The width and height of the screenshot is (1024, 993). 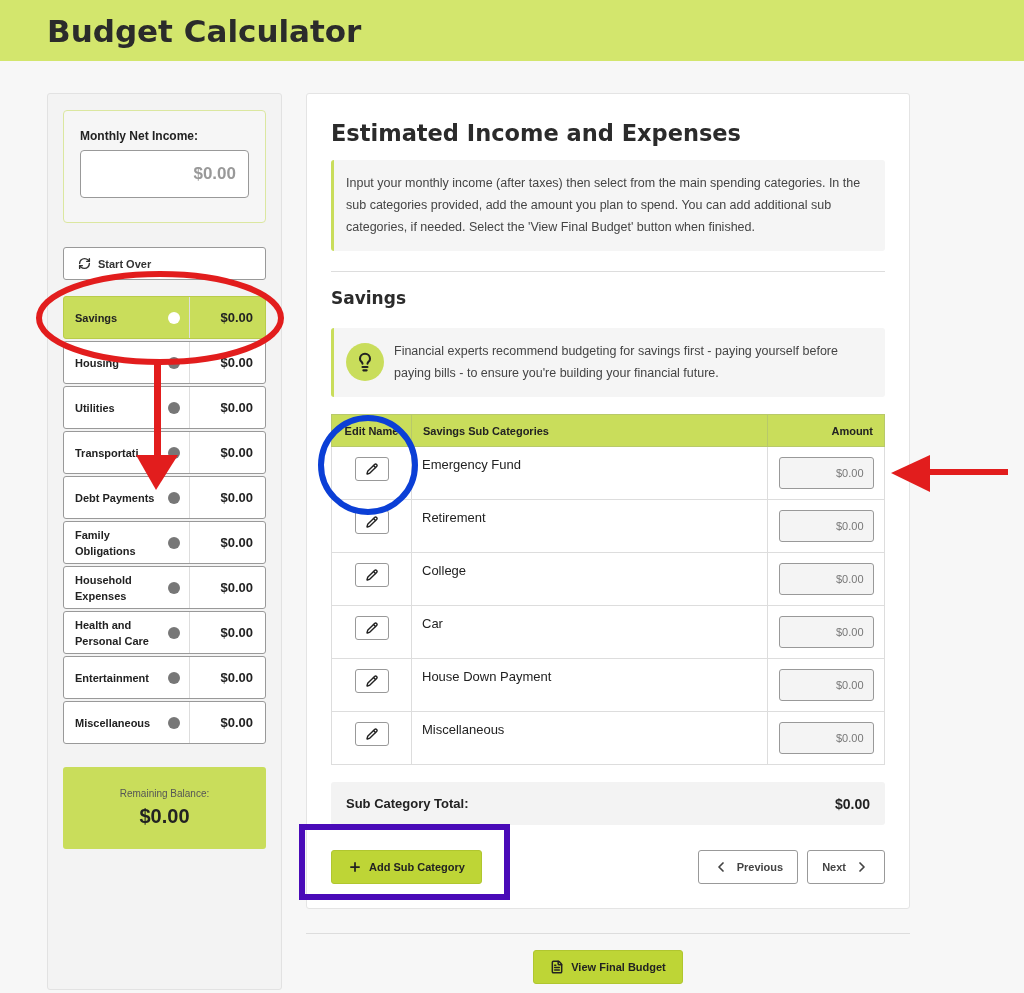 I want to click on tip-text: Financial experts recommend budgeting for savings first - paying yourself before paying bills - to ensure you're building your financial future., so click(x=616, y=362).